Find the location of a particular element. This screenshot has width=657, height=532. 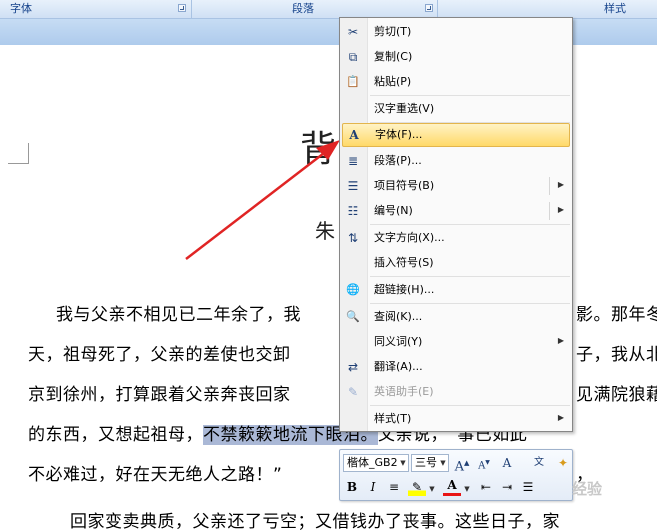

paragraph-group-label: 段落 is located at coordinates (303, 8).